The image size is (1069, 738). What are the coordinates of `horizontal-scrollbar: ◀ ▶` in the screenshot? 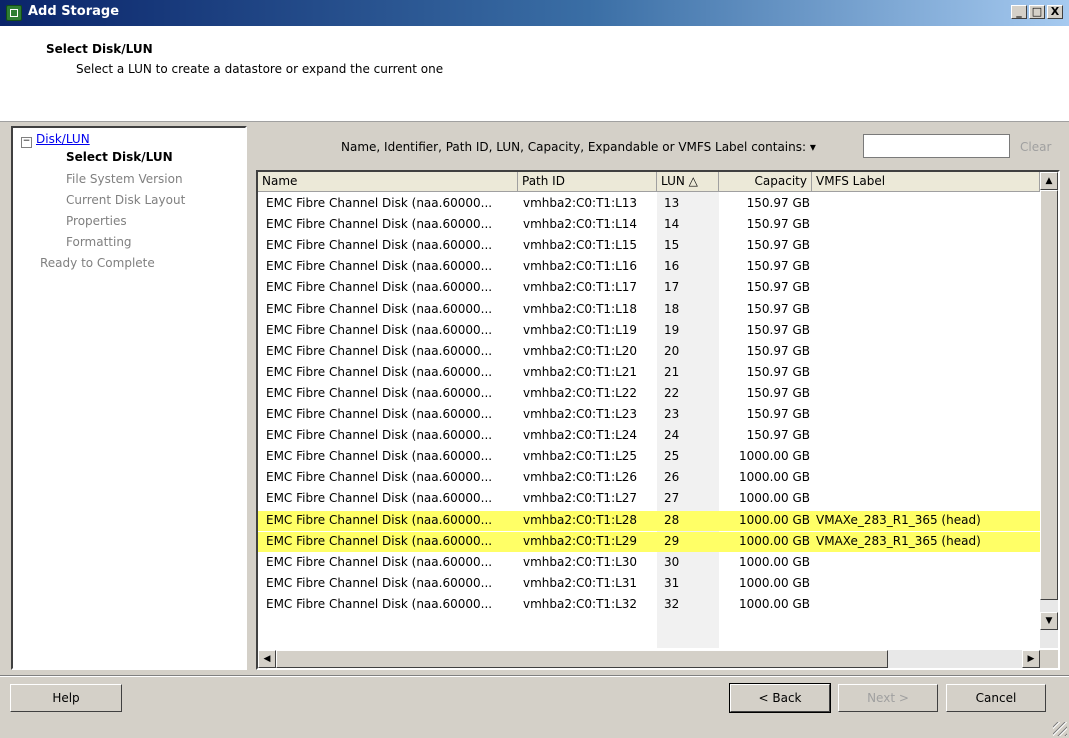 It's located at (649, 659).